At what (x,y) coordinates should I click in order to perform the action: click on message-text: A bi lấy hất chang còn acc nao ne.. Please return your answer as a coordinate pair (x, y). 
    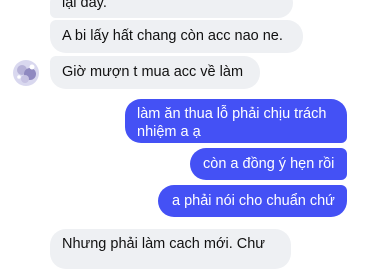
    Looking at the image, I should click on (172, 36).